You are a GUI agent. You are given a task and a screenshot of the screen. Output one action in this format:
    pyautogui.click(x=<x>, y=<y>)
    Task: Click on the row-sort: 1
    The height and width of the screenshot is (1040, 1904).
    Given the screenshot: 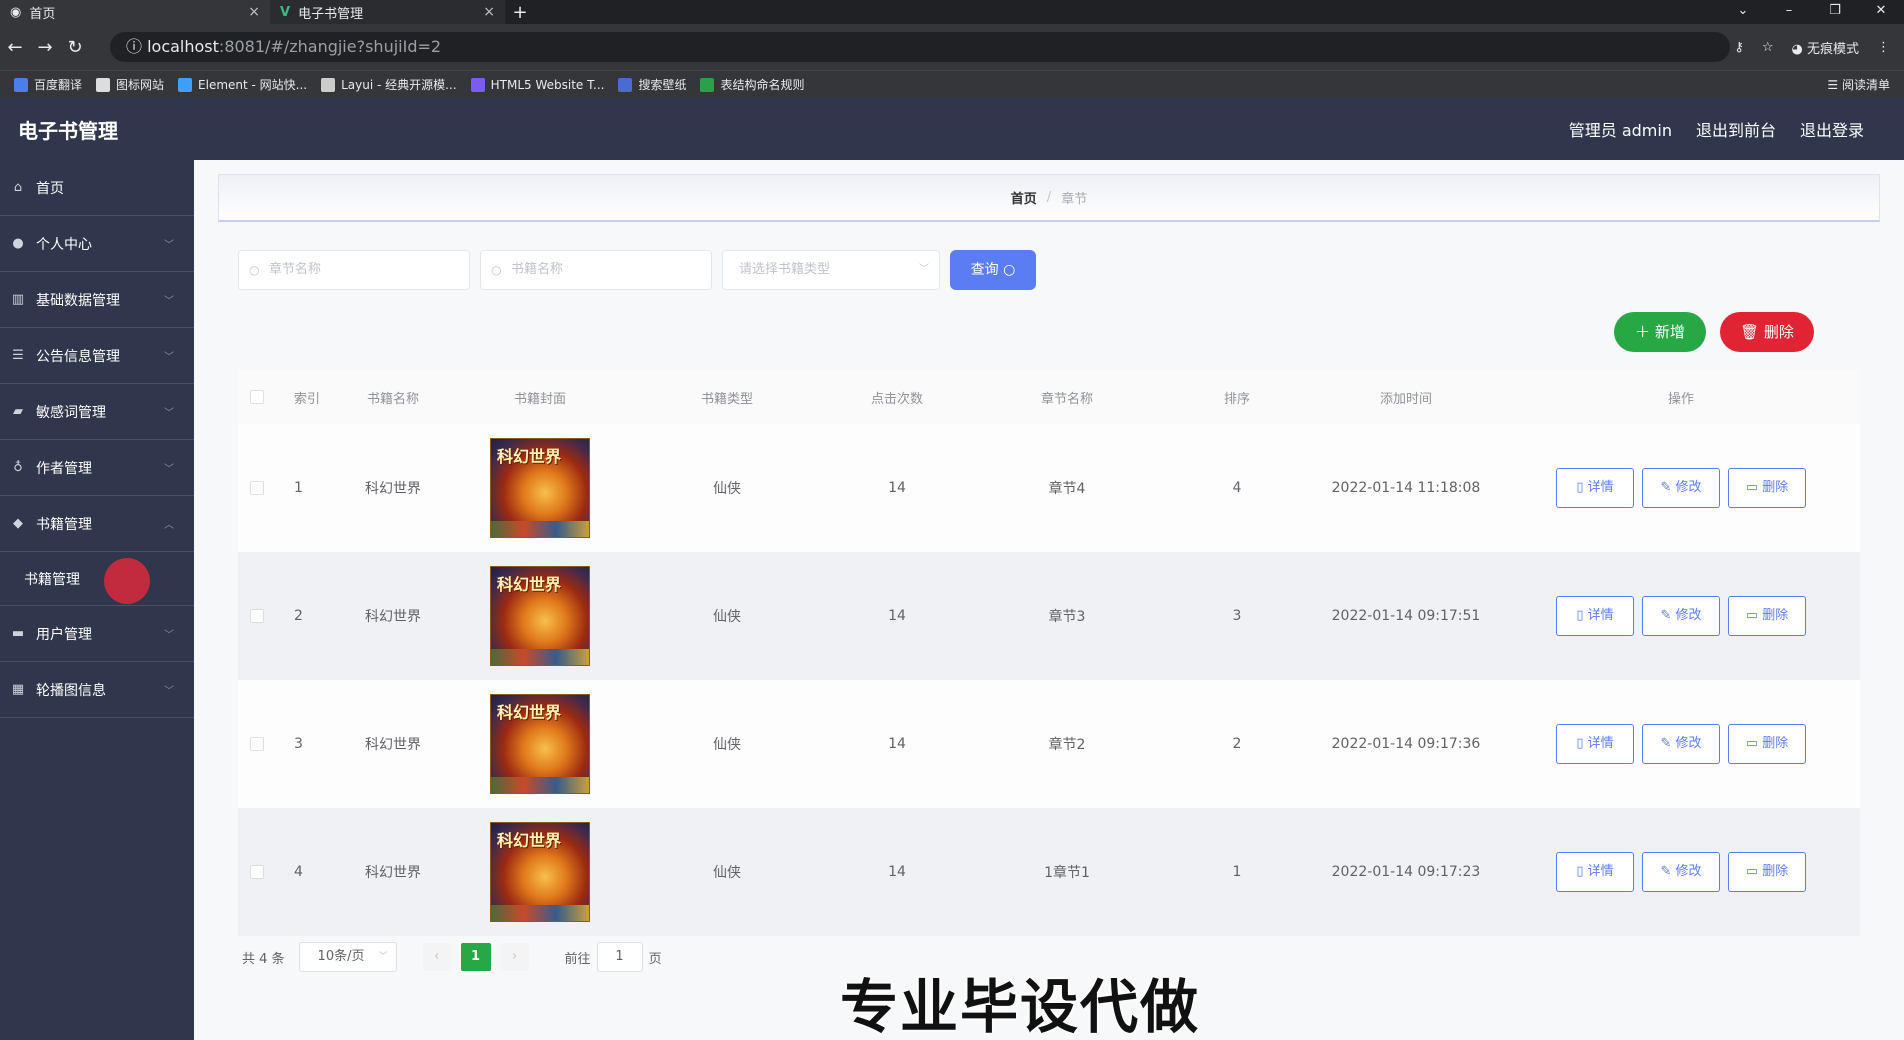 What is the action you would take?
    pyautogui.click(x=1237, y=872)
    